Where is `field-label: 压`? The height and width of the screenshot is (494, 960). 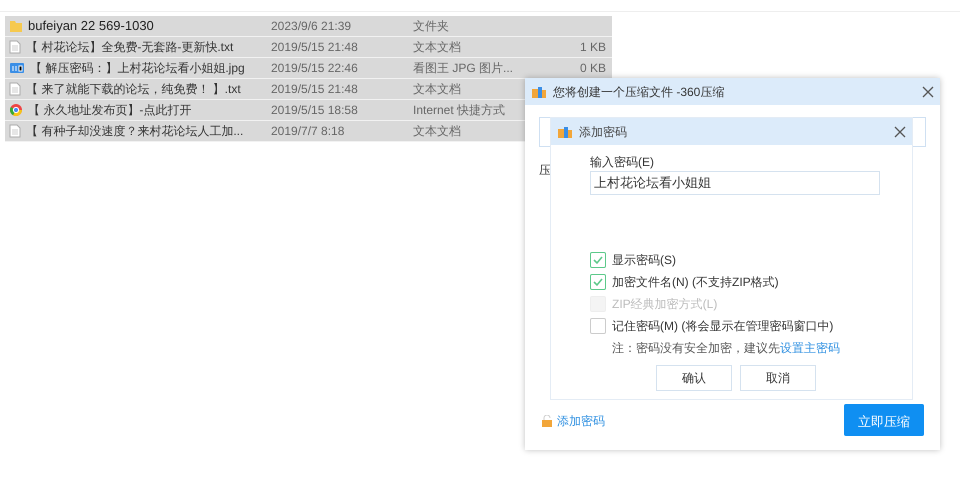 field-label: 压 is located at coordinates (545, 170).